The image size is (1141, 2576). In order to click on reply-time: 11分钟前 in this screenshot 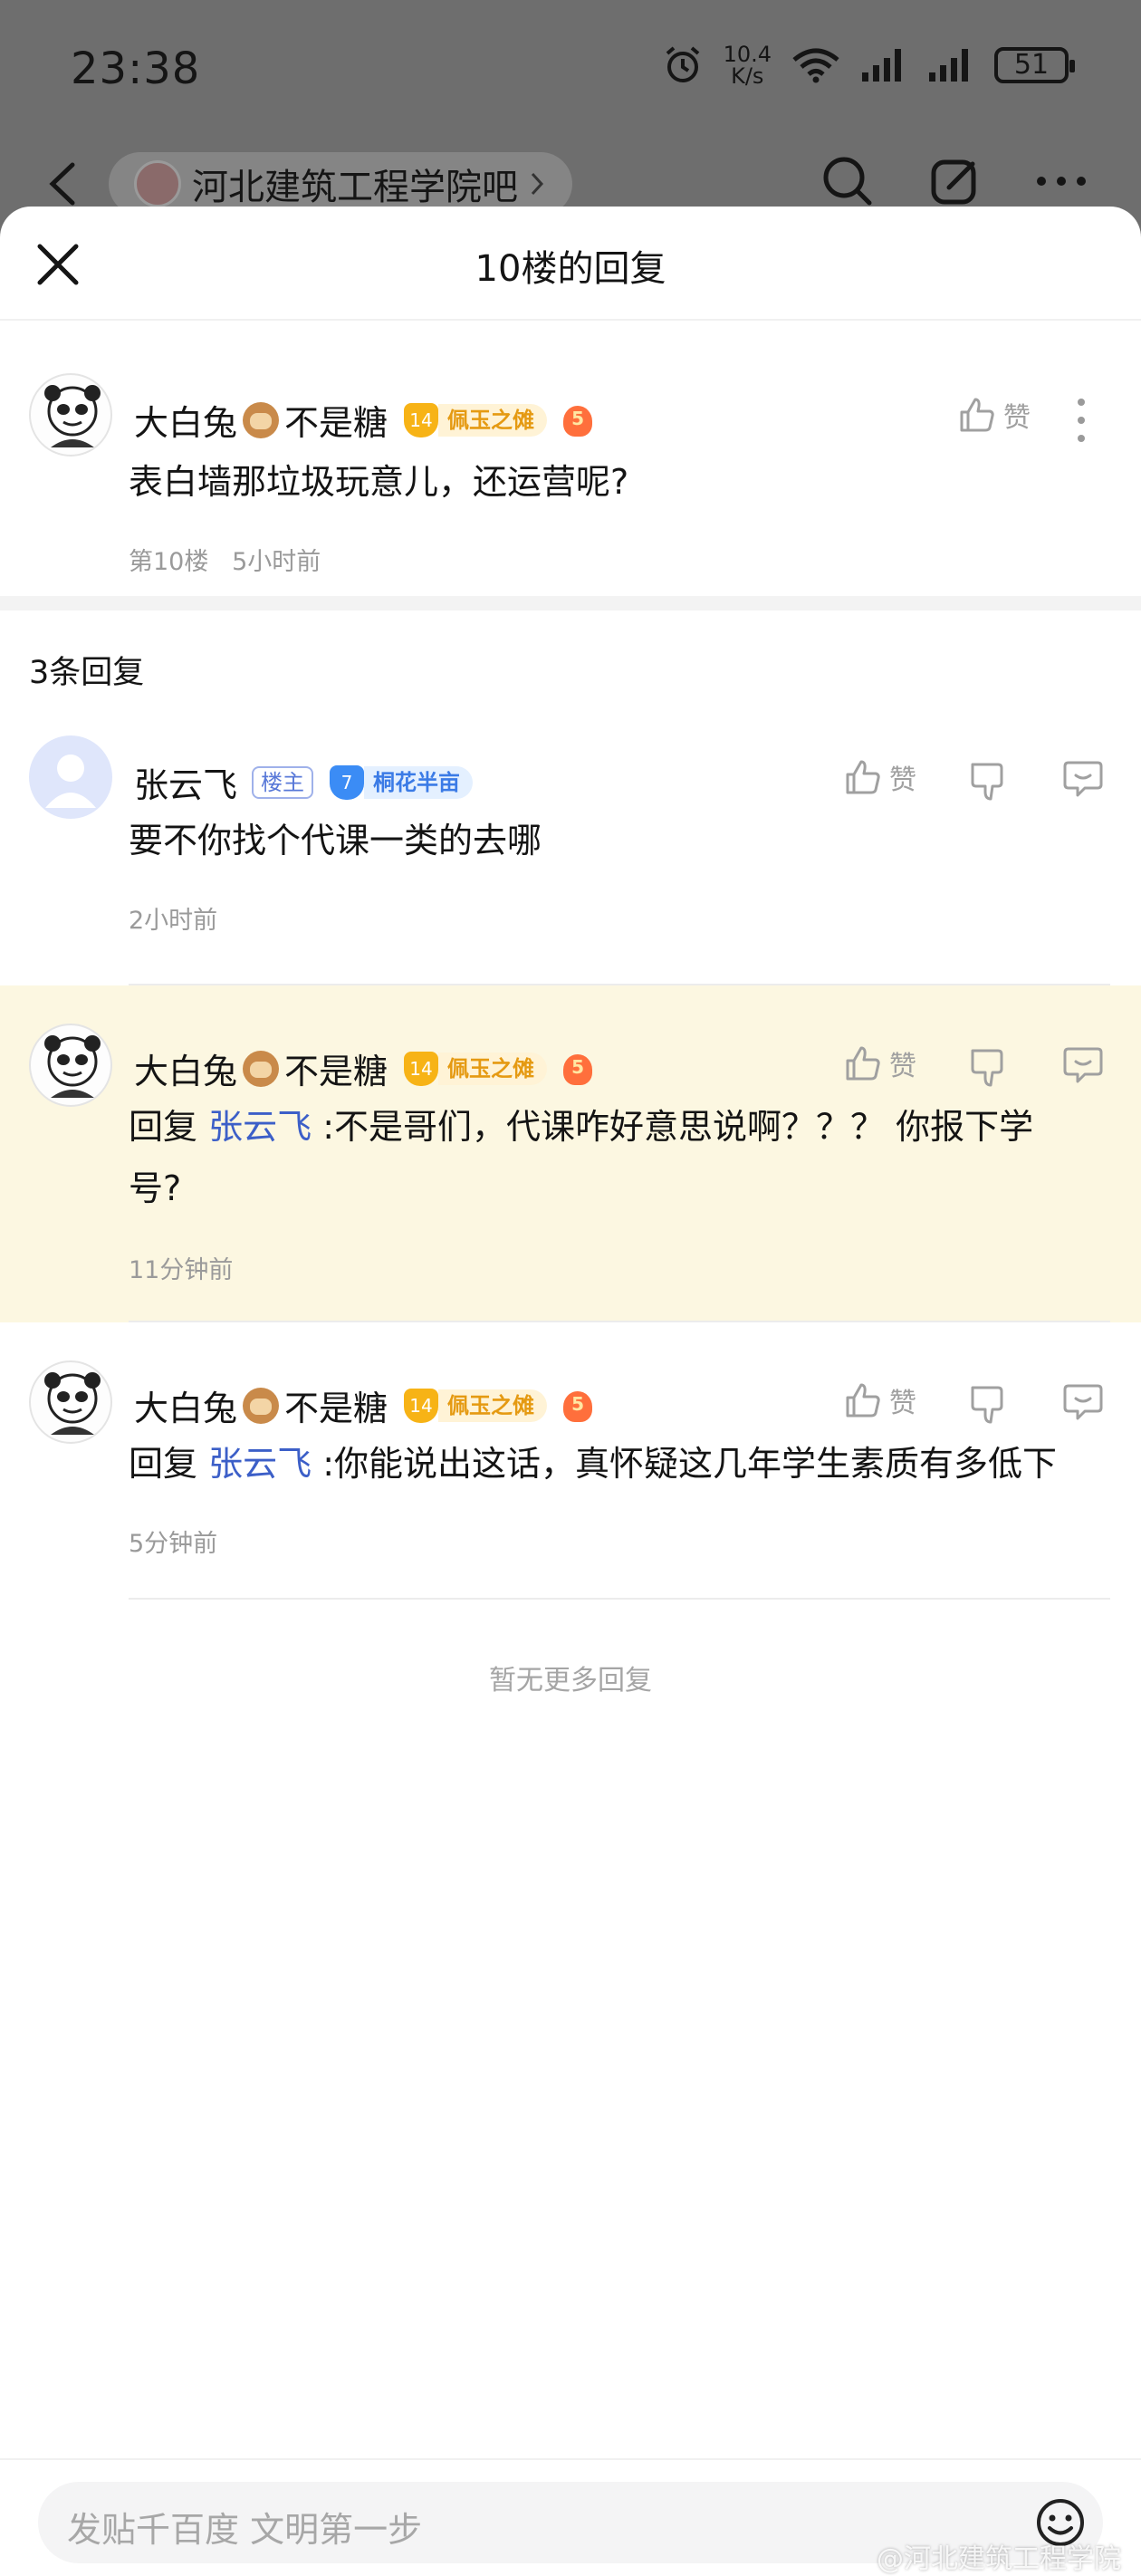, I will do `click(181, 1270)`.